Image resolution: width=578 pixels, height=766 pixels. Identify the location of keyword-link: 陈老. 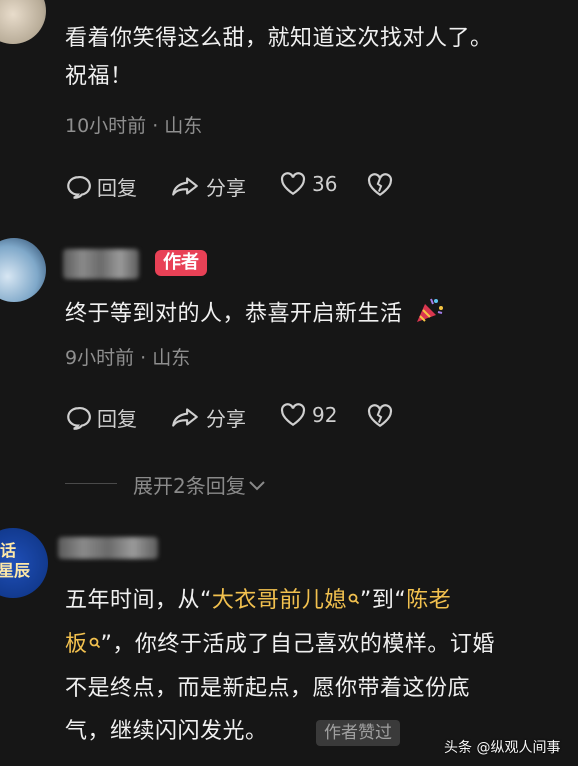
(428, 600).